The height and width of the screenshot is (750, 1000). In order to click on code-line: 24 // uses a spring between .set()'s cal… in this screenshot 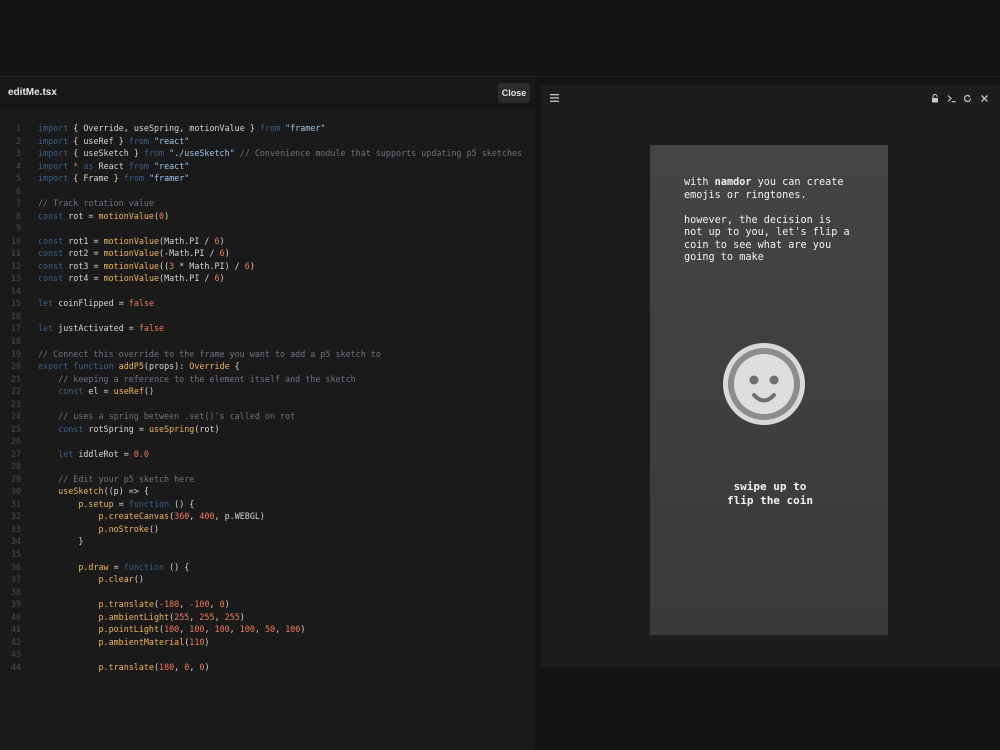, I will do `click(267, 416)`.